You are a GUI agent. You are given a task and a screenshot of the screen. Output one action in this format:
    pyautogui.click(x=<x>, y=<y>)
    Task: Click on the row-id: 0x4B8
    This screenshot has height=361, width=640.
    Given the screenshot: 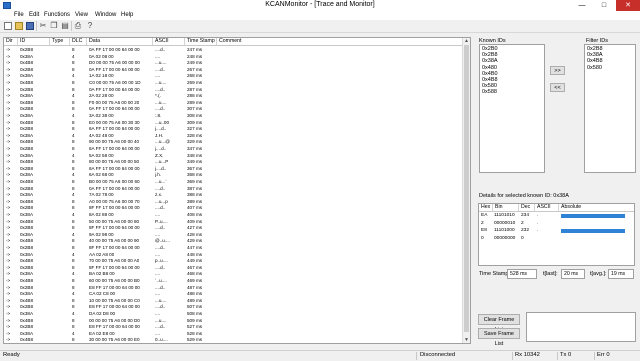 What is the action you would take?
    pyautogui.click(x=27, y=340)
    